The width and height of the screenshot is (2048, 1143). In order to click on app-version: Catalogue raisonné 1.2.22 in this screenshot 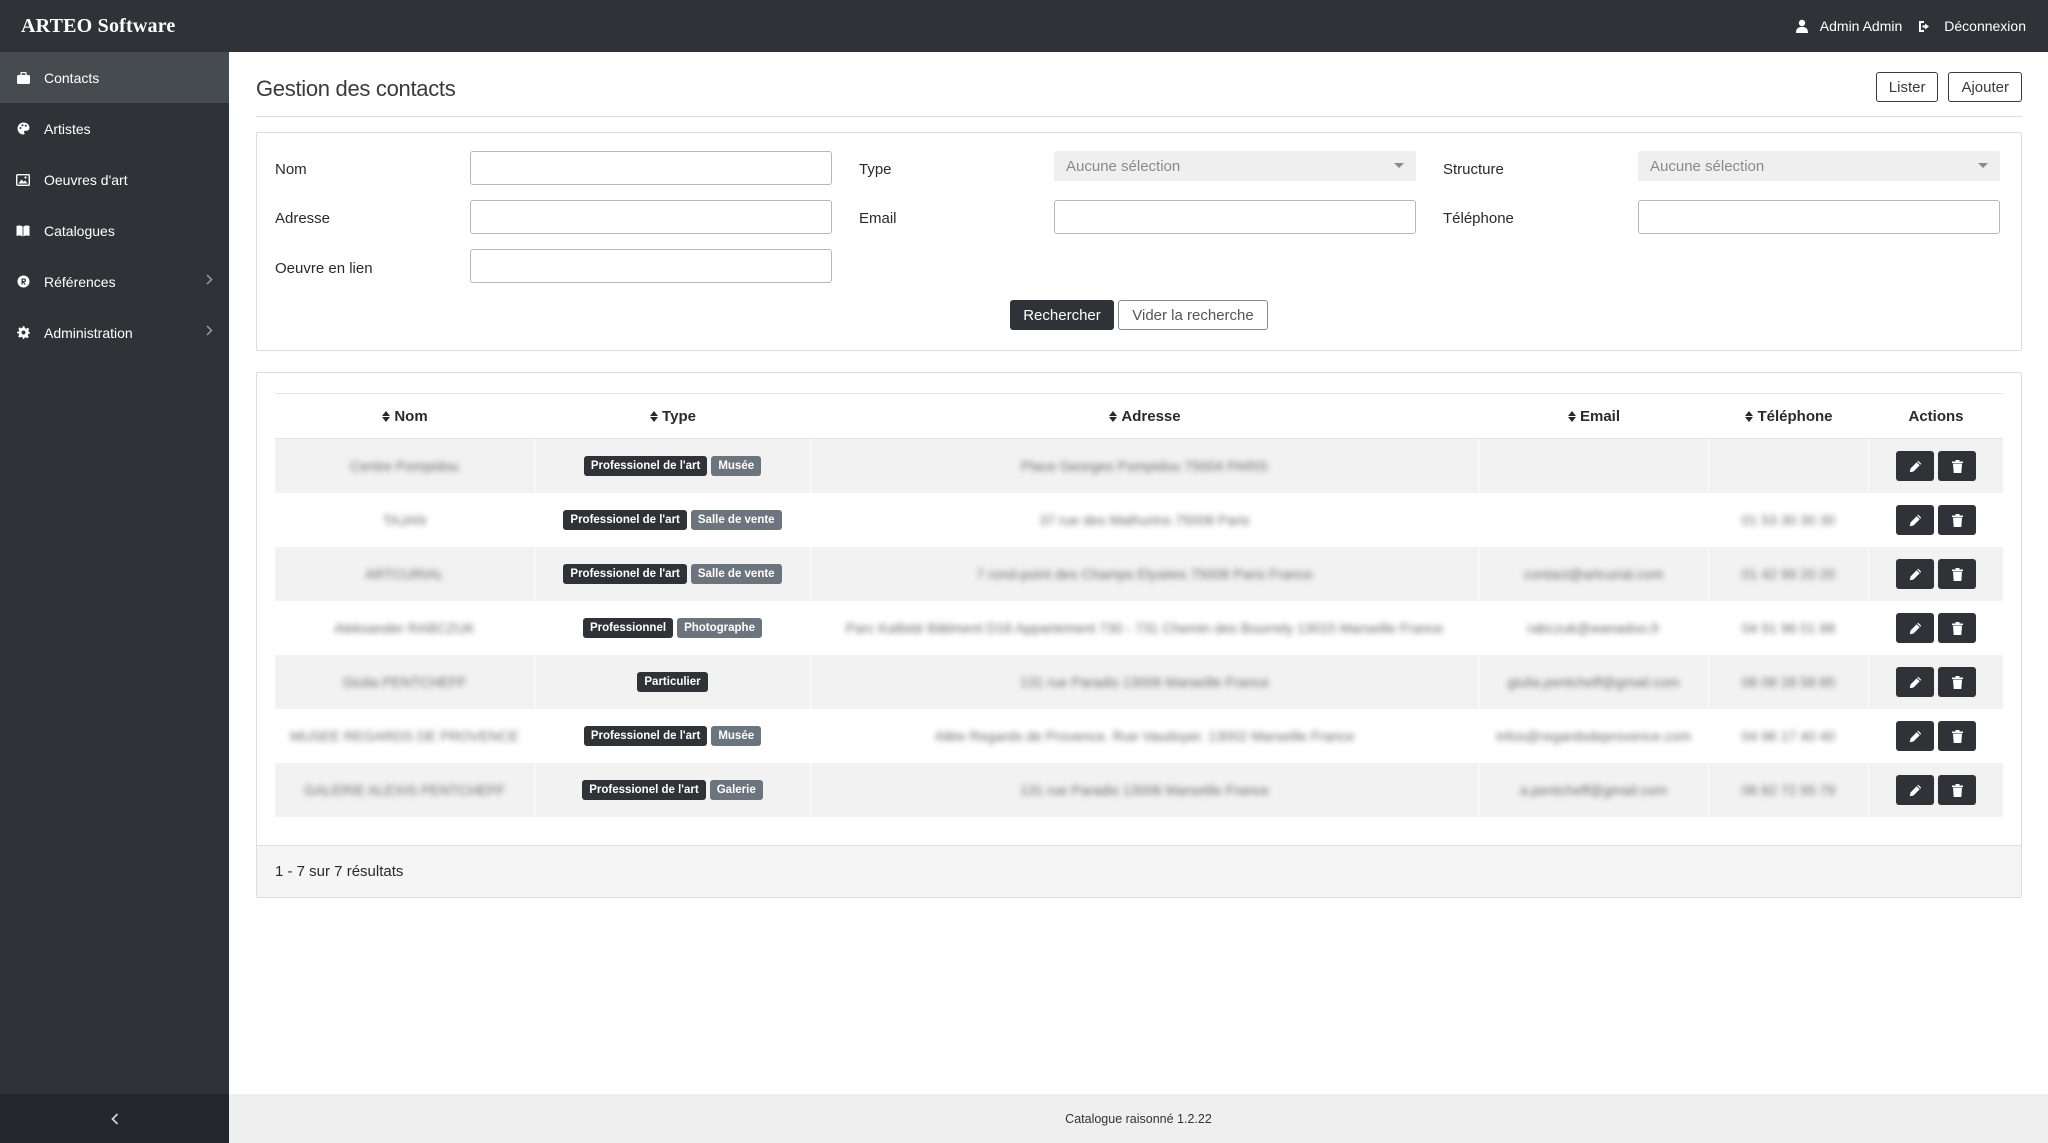, I will do `click(1138, 1118)`.